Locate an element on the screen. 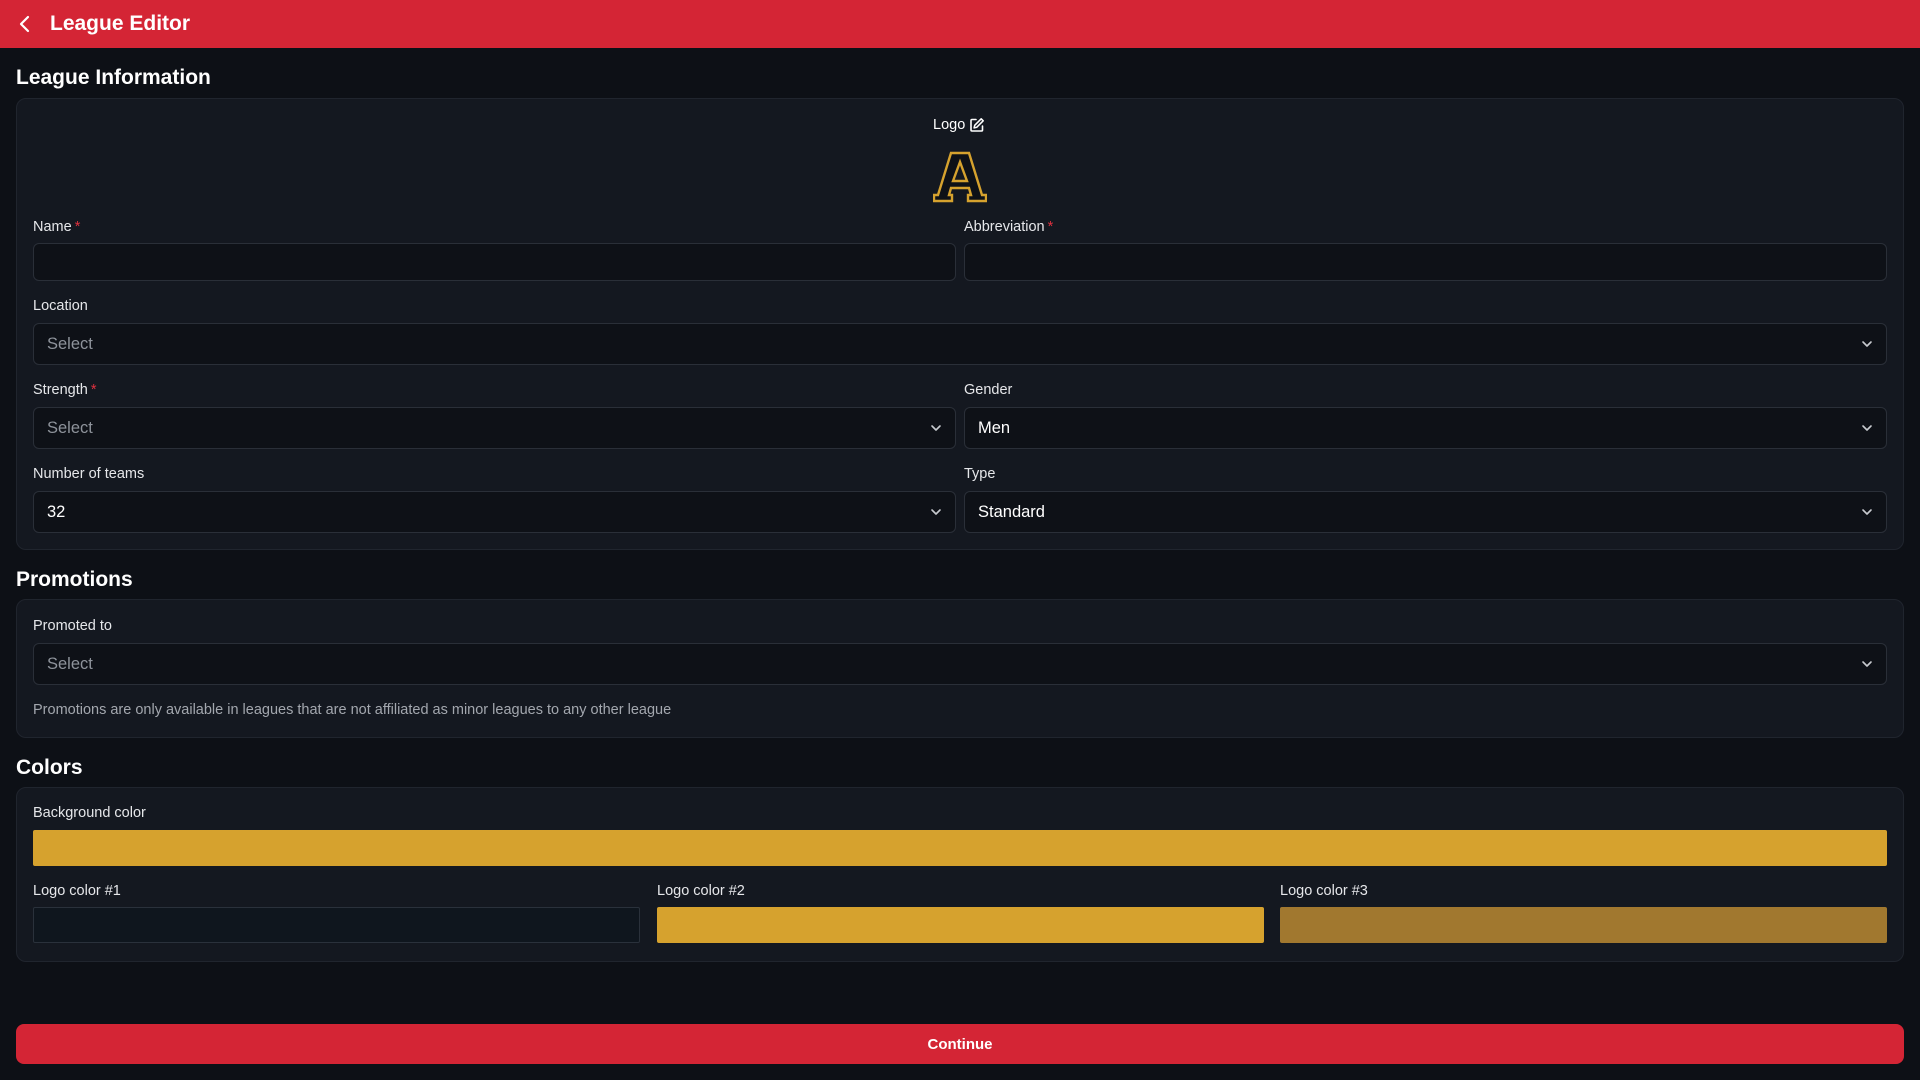 This screenshot has width=1920, height=1080. promotions-heading: Promotions is located at coordinates (74, 579).